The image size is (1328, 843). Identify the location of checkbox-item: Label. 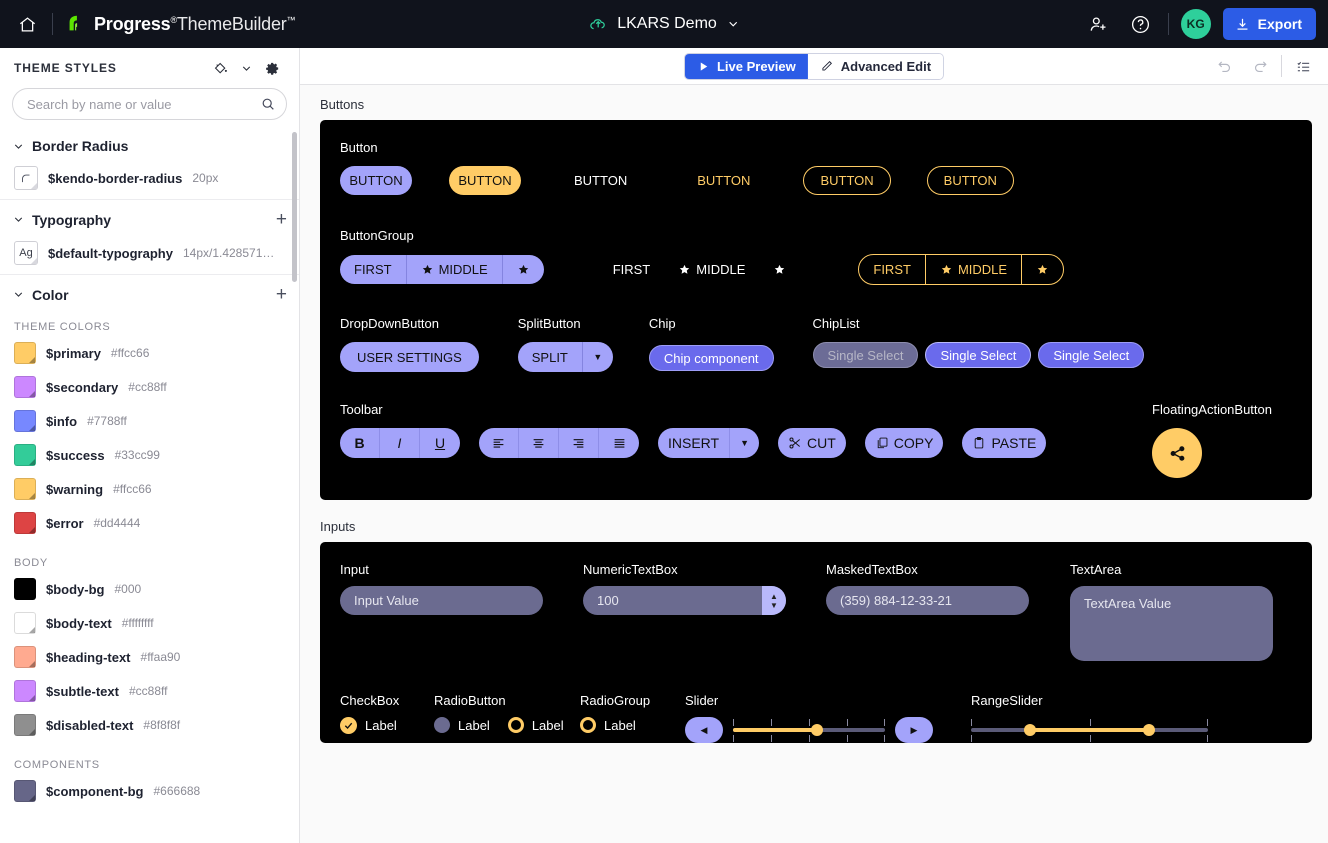
(386, 725).